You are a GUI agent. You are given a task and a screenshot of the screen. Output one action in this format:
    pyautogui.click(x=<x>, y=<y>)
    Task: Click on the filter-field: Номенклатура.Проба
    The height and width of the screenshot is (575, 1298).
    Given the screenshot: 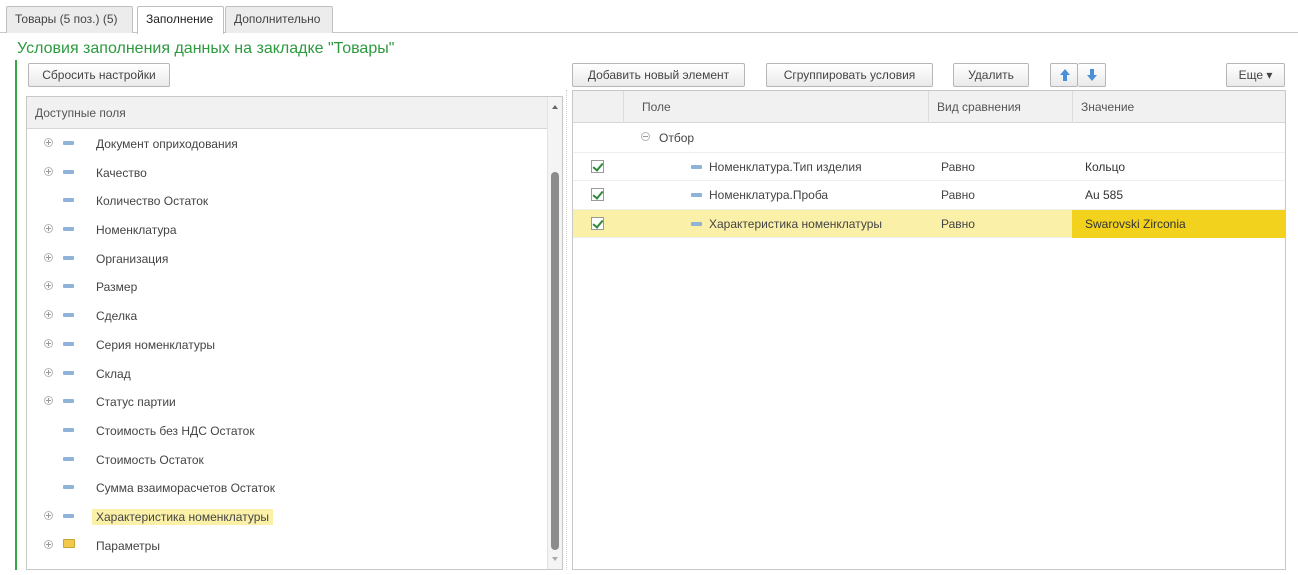 What is the action you would take?
    pyautogui.click(x=768, y=195)
    